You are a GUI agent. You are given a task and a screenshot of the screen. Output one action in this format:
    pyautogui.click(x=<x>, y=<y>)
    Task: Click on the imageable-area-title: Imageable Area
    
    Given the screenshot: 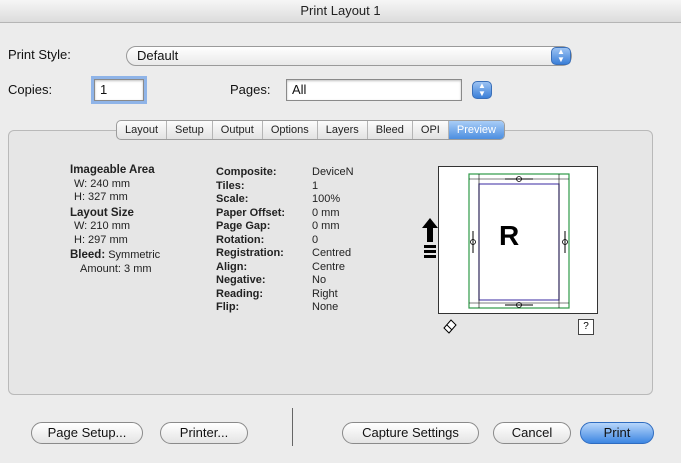 What is the action you would take?
    pyautogui.click(x=112, y=170)
    